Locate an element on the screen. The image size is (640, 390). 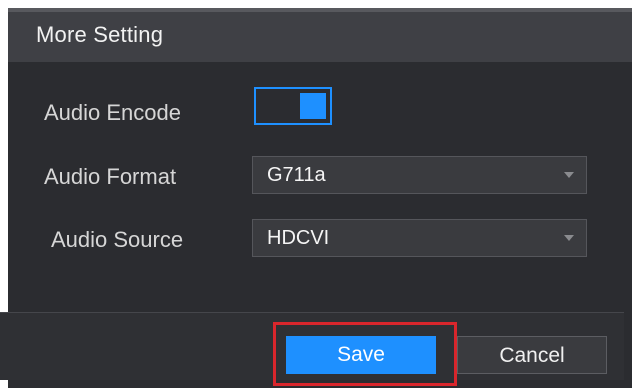
audio-source-select: HDCVI is located at coordinates (419, 238).